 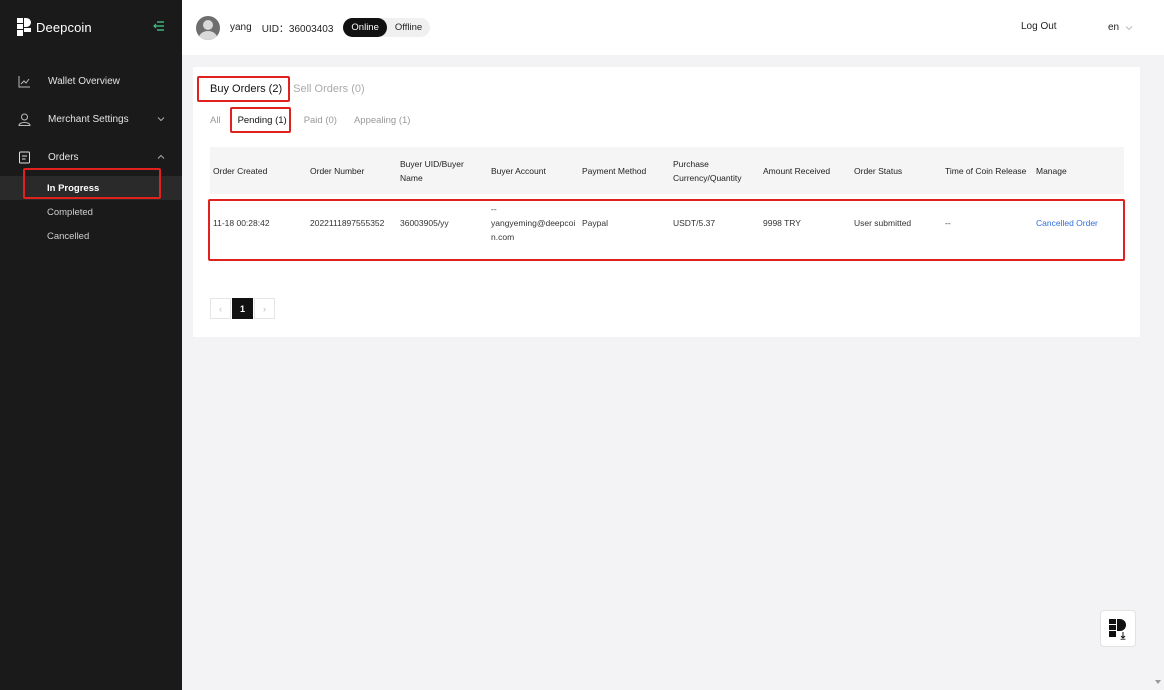 I want to click on column-header: Manage, so click(x=1051, y=170).